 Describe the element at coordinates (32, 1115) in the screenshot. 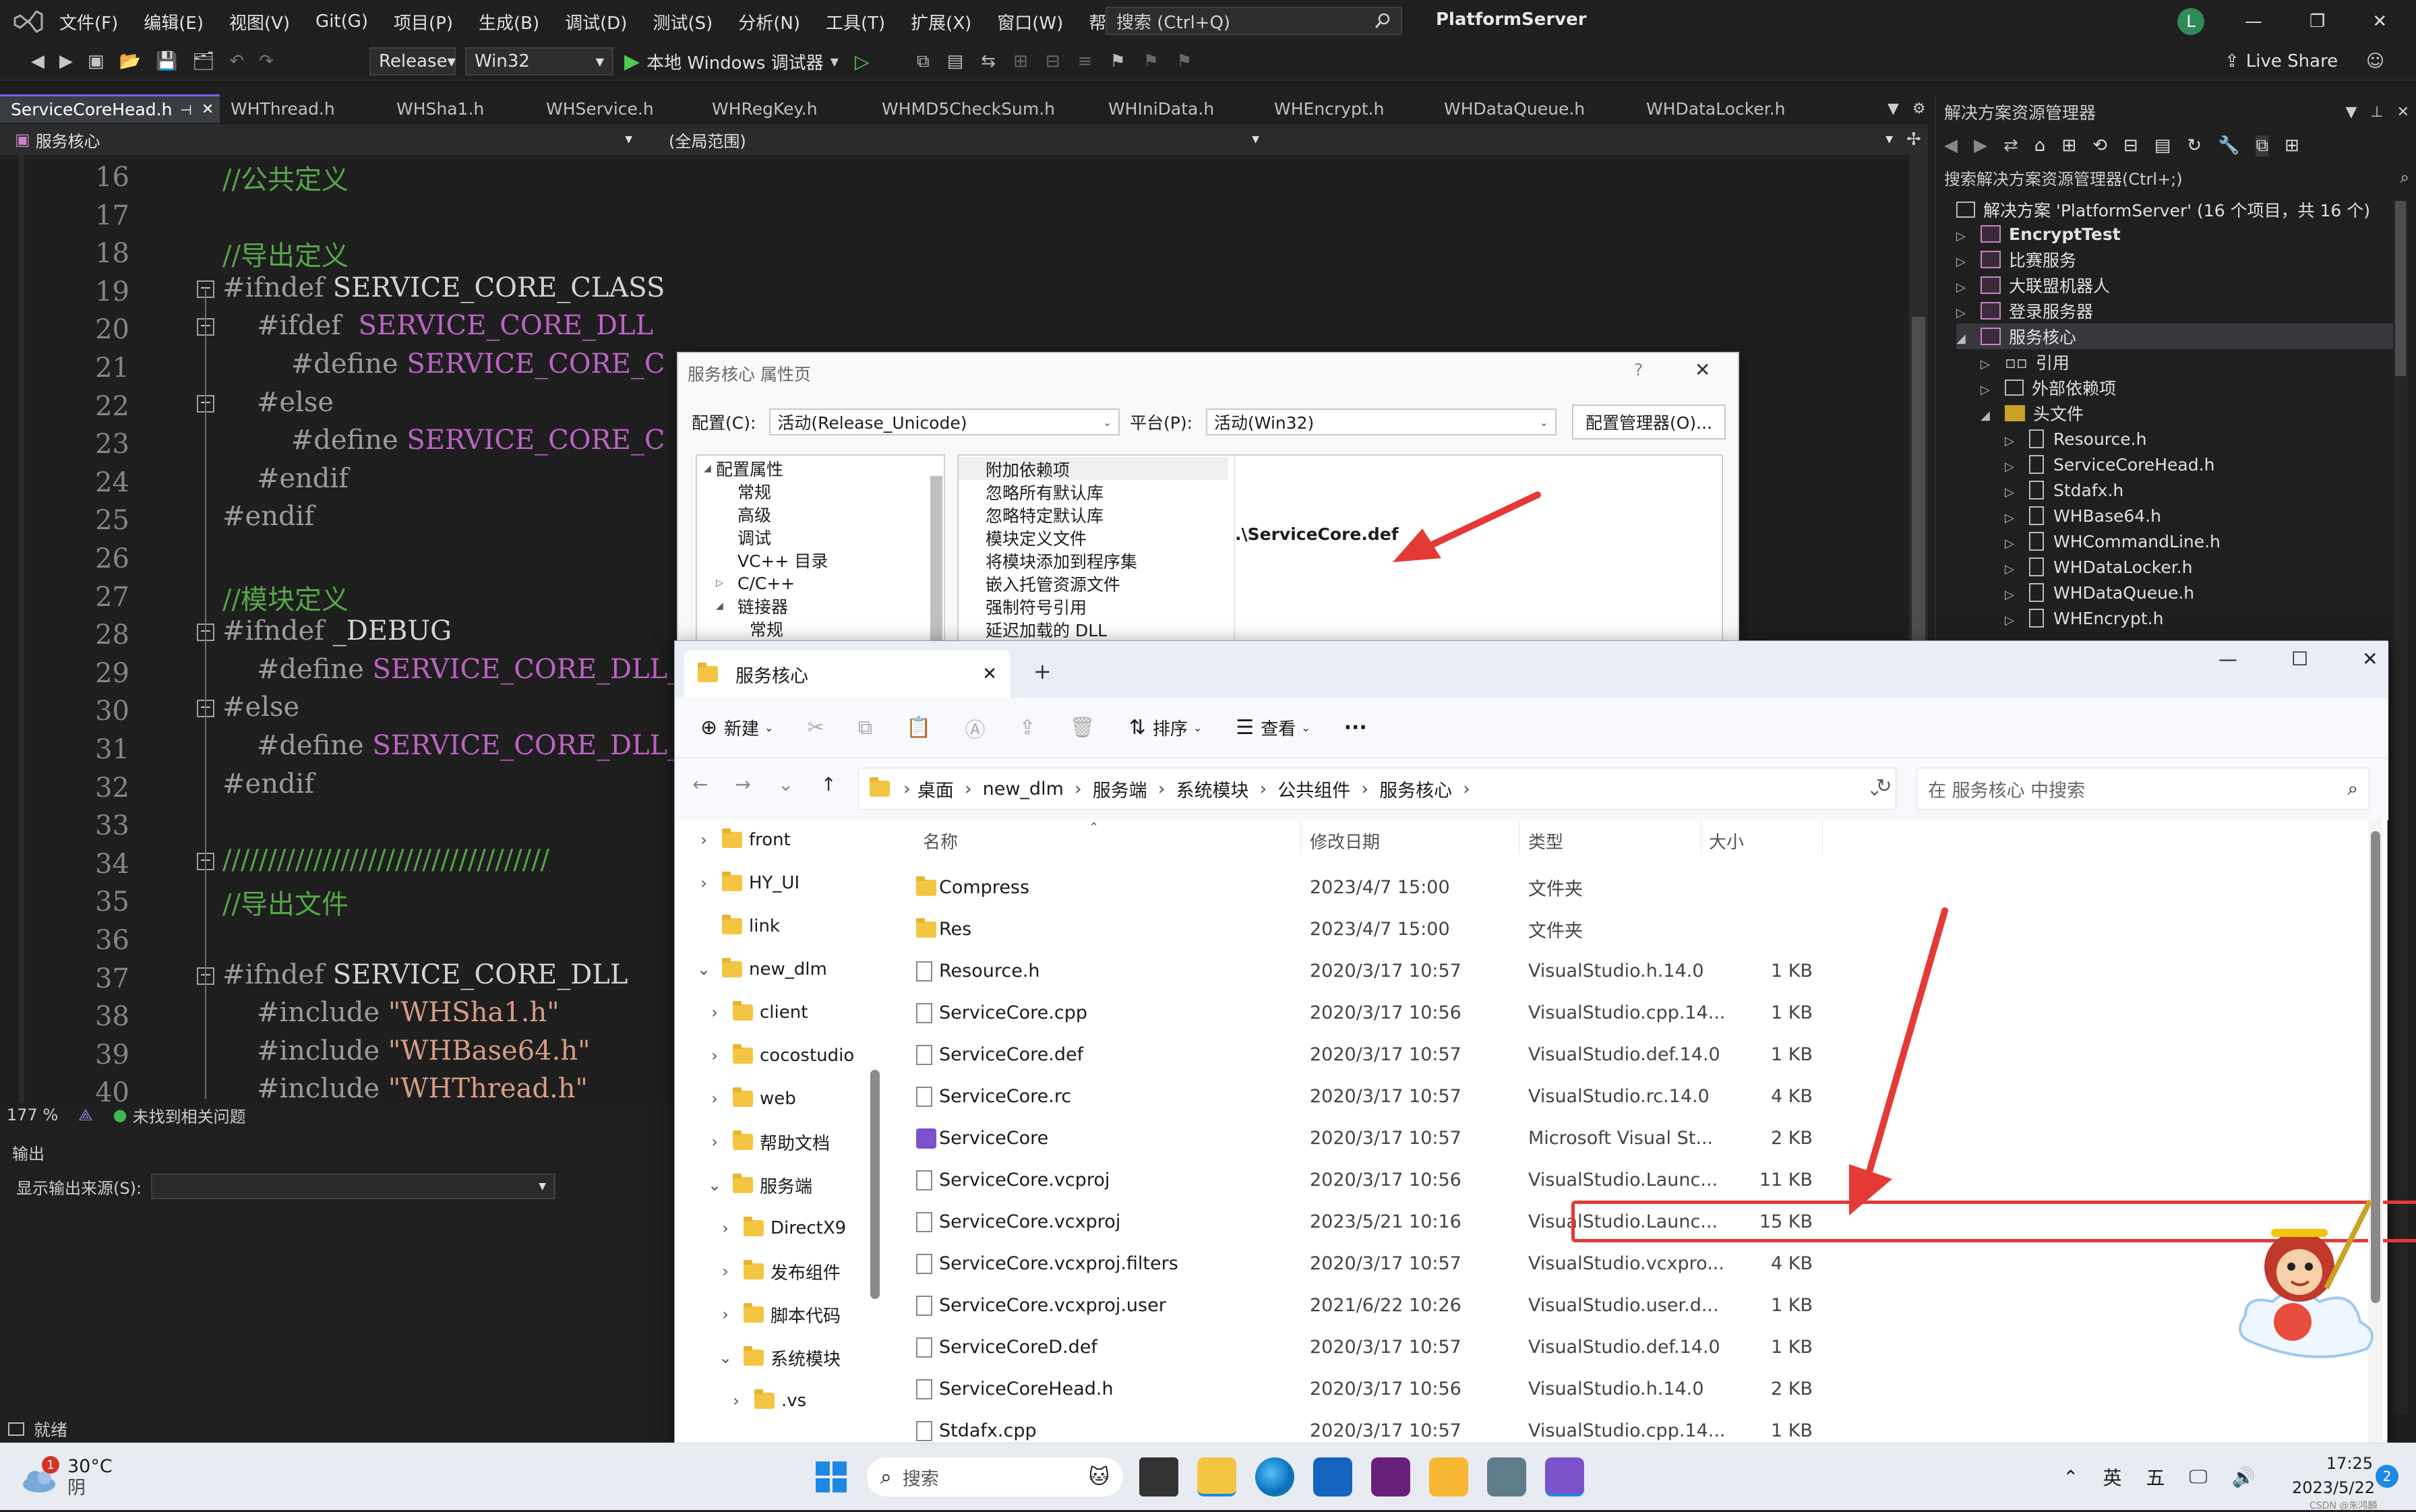

I see `zoom-level: 177 %` at that location.